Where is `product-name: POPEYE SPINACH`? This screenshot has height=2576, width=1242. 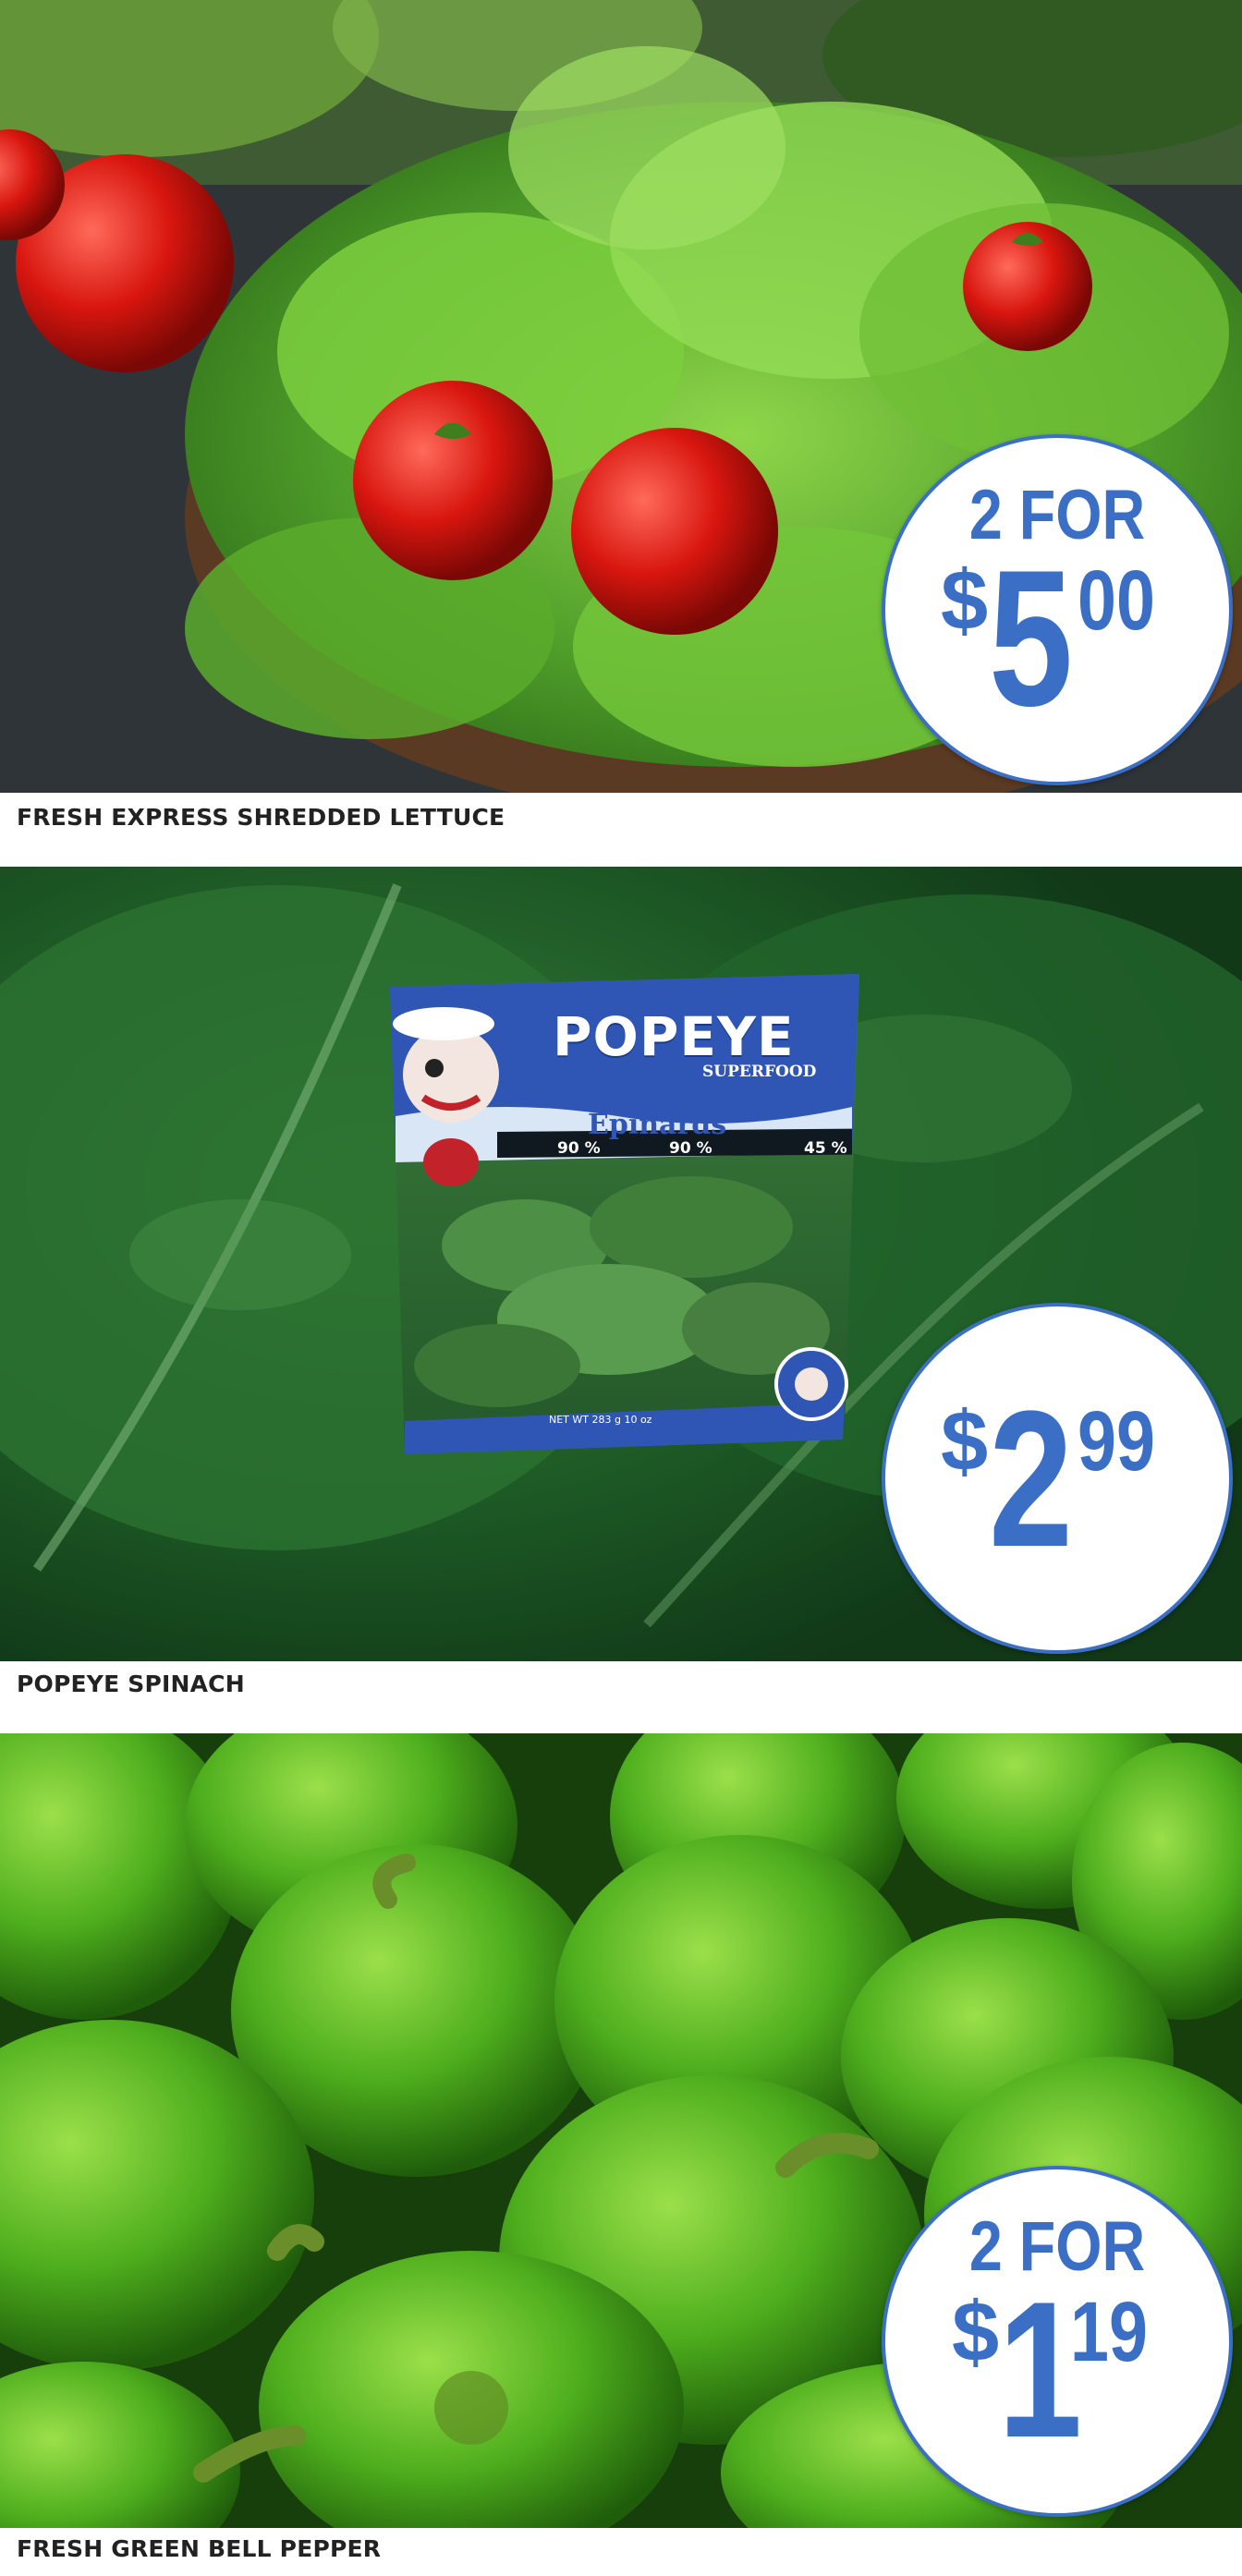
product-name: POPEYE SPINACH is located at coordinates (131, 1684).